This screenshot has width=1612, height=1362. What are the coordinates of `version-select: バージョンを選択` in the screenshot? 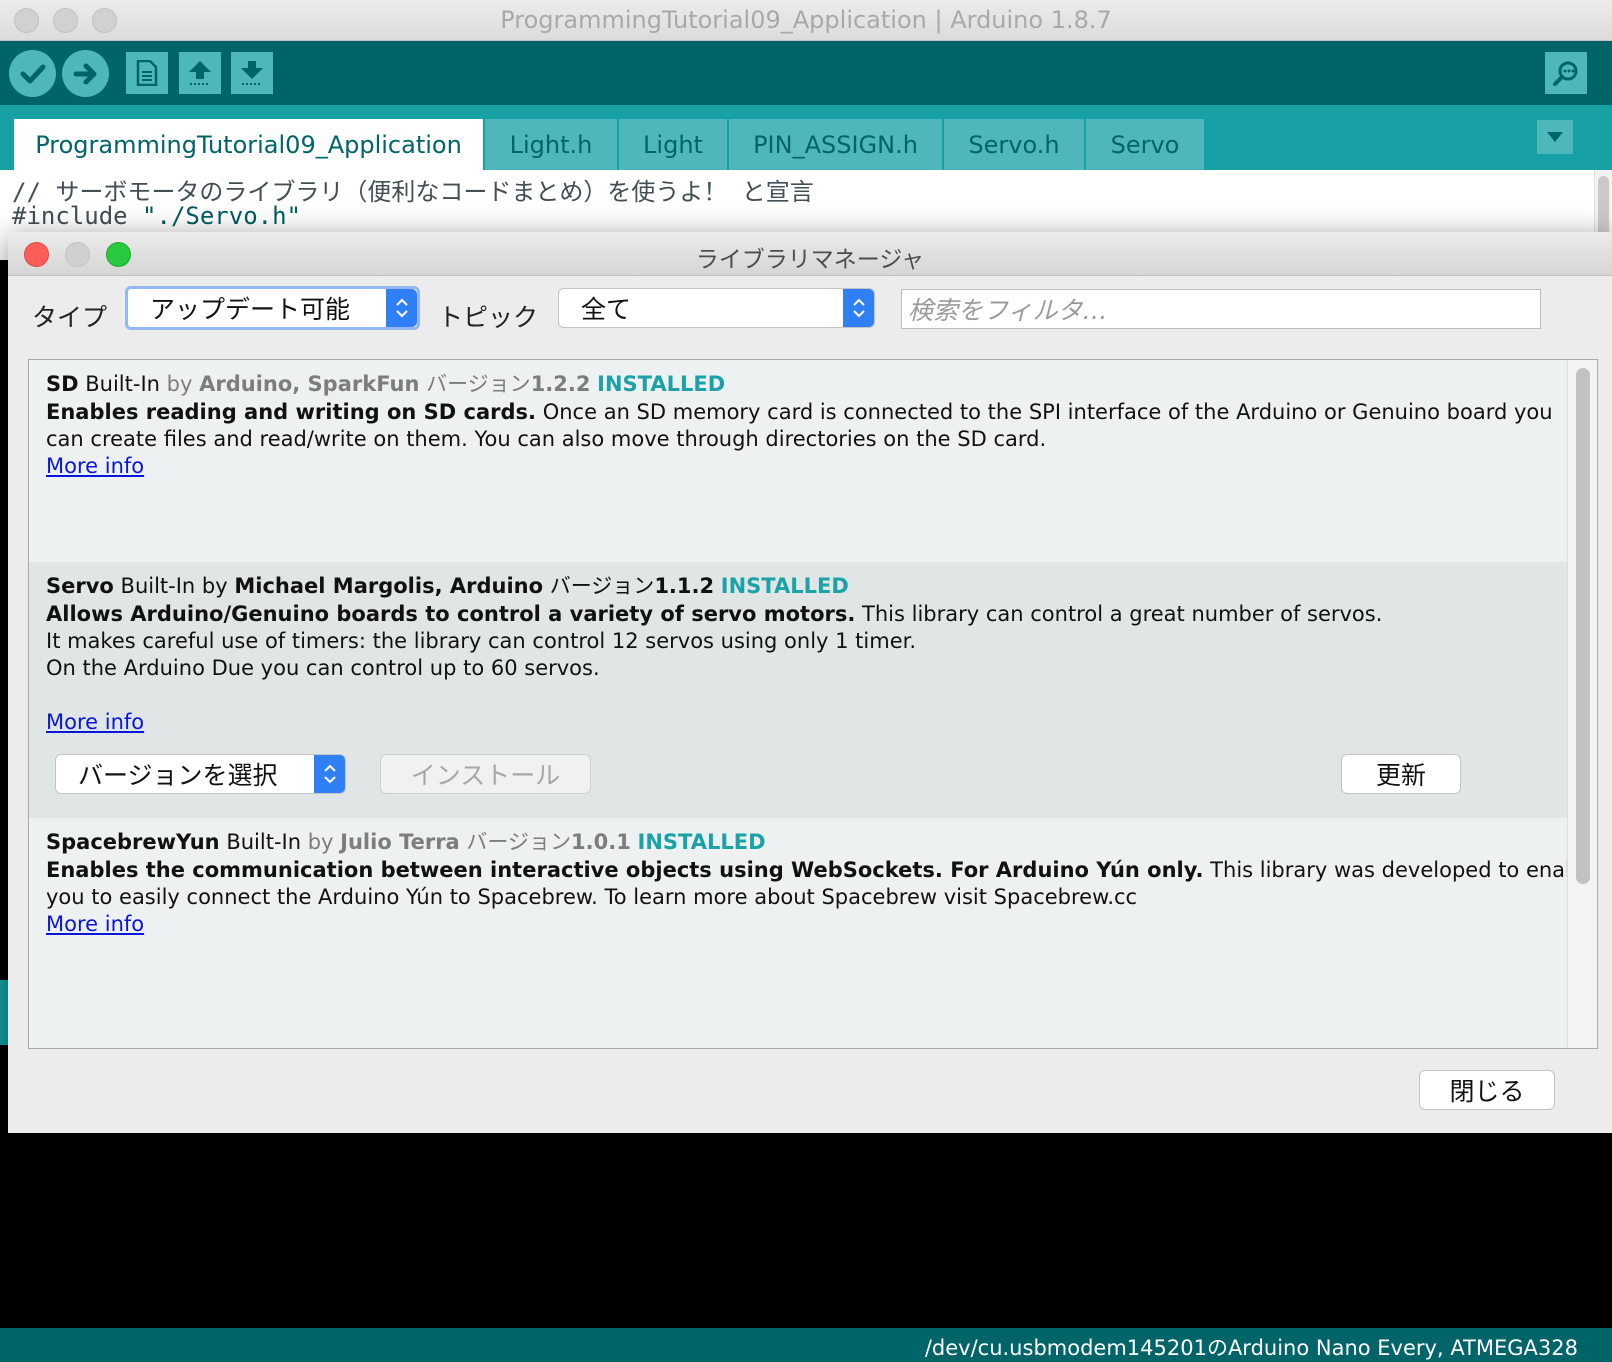 It's located at (200, 774).